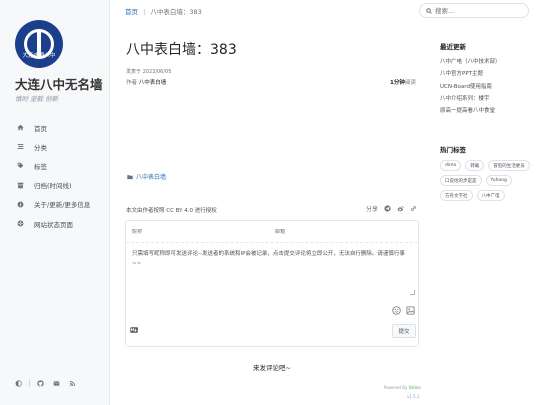 This screenshot has width=540, height=405. Describe the element at coordinates (40, 128) in the screenshot. I see `nav-label: 首页` at that location.